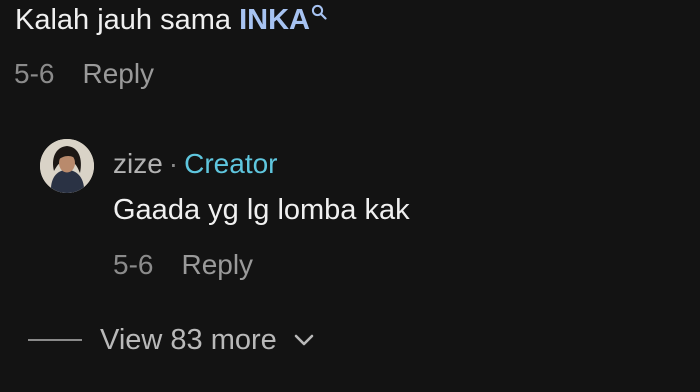 This screenshot has width=700, height=392. What do you see at coordinates (55, 340) in the screenshot?
I see `view-more-divider` at bounding box center [55, 340].